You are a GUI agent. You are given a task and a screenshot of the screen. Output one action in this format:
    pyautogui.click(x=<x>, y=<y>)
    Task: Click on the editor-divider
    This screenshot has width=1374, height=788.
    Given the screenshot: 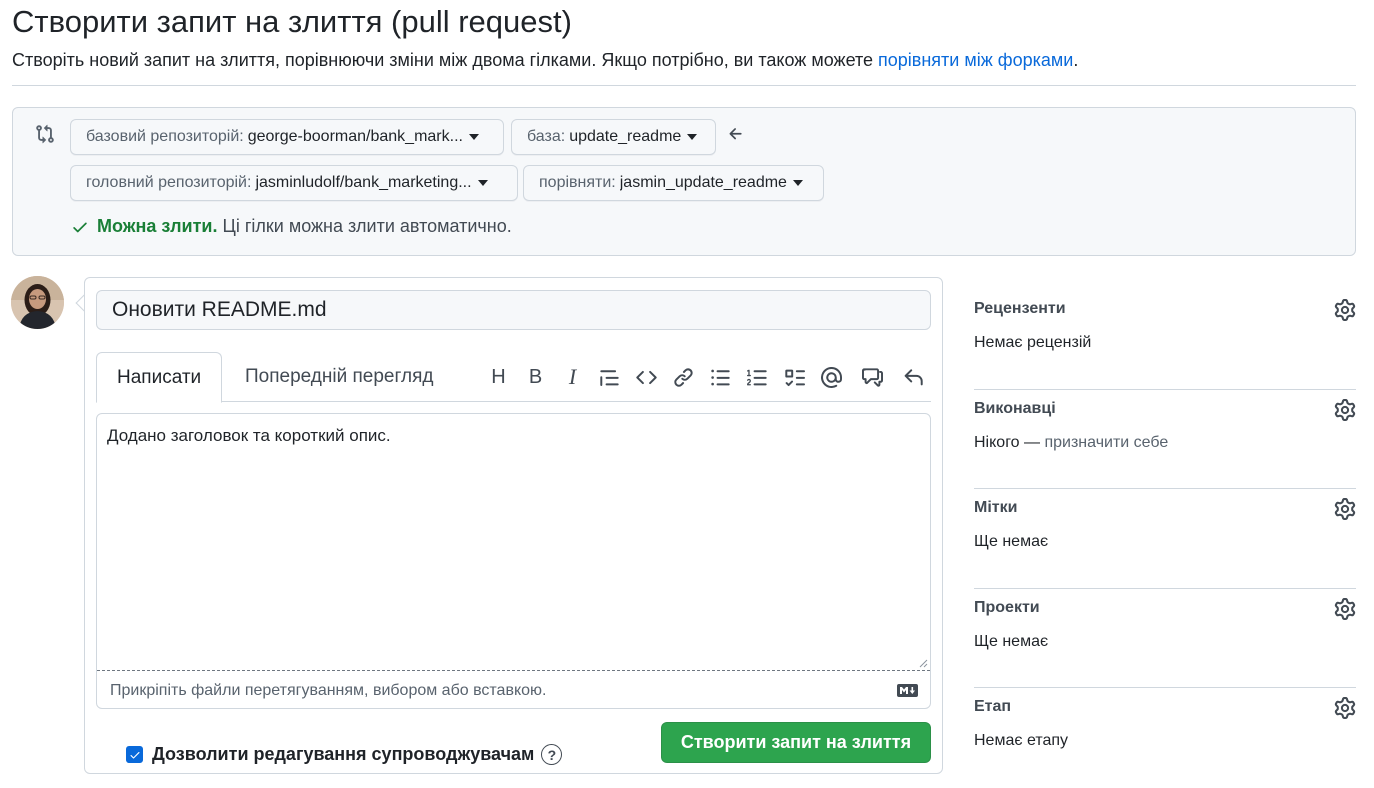 What is the action you would take?
    pyautogui.click(x=513, y=670)
    